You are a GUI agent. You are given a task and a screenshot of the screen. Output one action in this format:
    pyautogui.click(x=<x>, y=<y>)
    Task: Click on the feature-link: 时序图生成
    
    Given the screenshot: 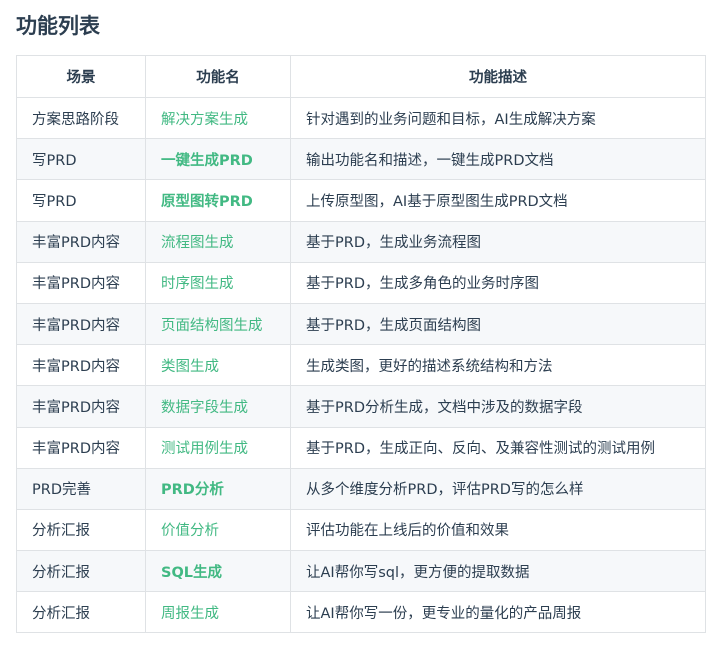 What is the action you would take?
    pyautogui.click(x=197, y=284)
    